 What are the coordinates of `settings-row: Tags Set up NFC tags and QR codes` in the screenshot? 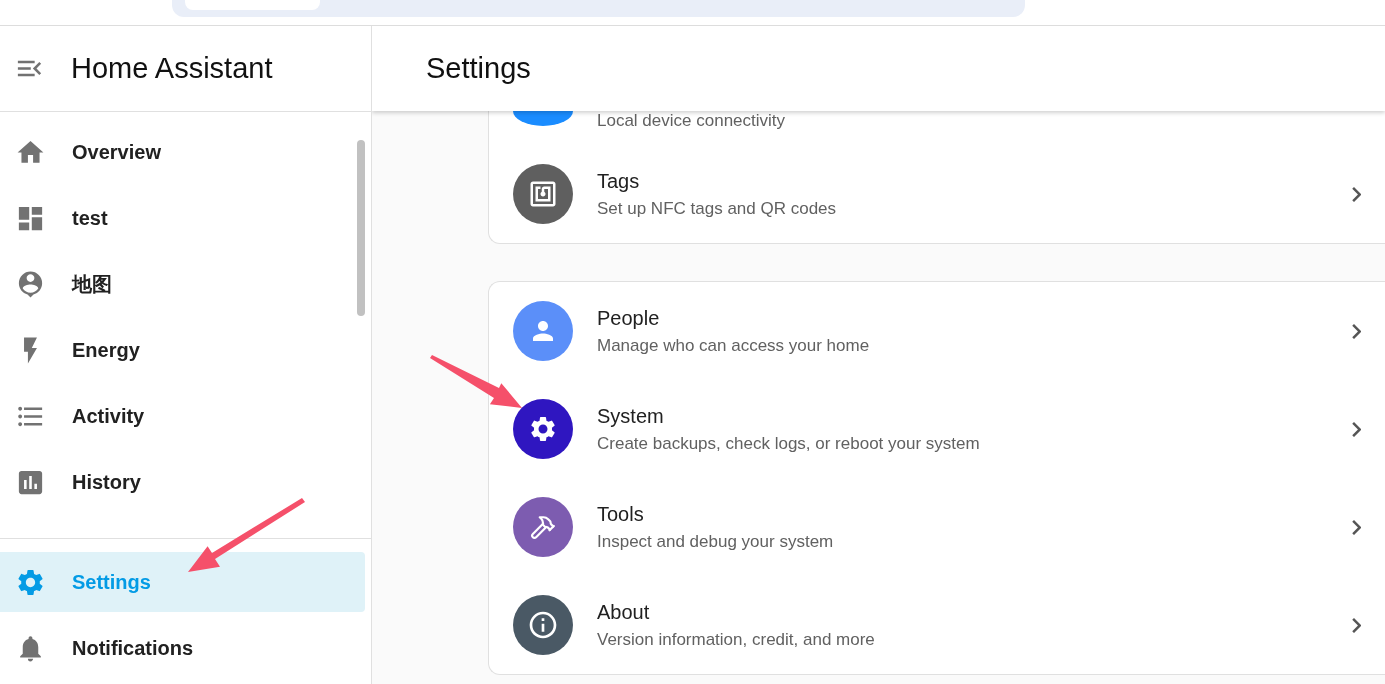 It's located at (937, 194).